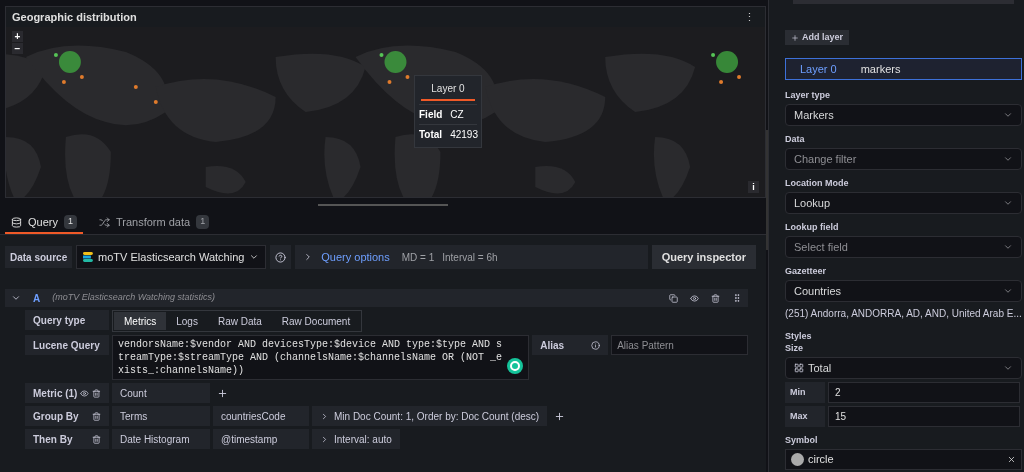 The image size is (1024, 472). Describe the element at coordinates (16, 222) in the screenshot. I see `database-icon` at that location.